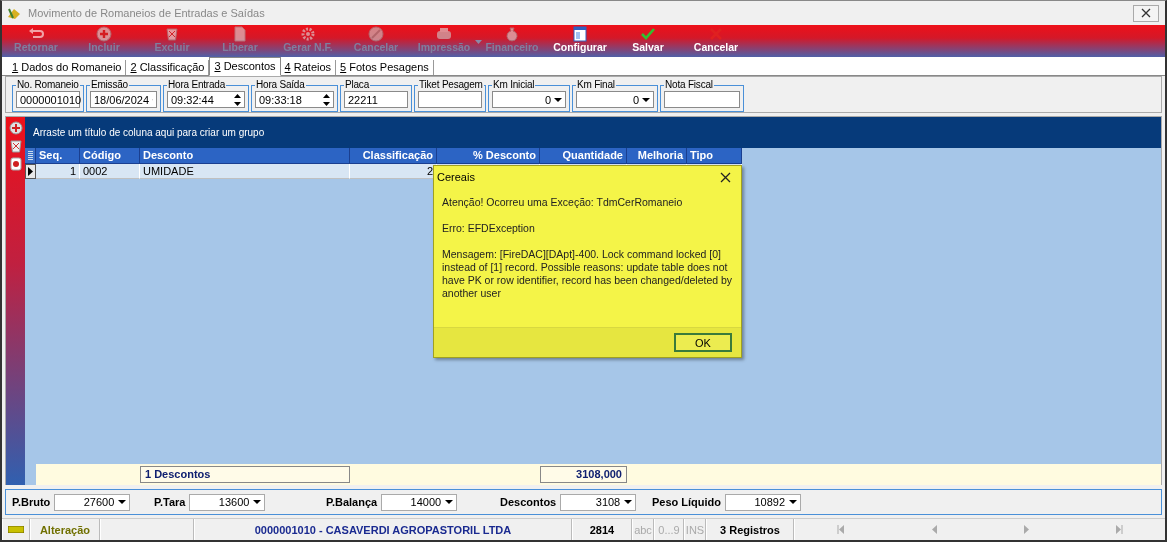  I want to click on input-field: 22211, so click(376, 99).